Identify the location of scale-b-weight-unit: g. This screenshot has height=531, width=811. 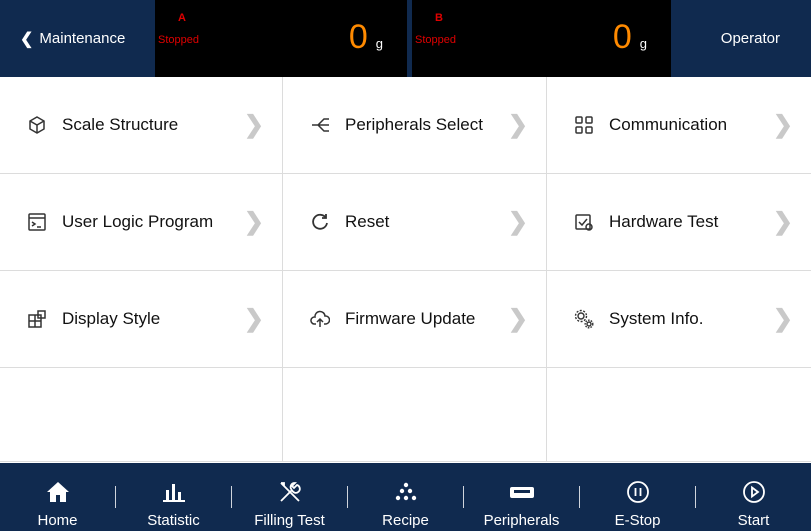
(643, 43).